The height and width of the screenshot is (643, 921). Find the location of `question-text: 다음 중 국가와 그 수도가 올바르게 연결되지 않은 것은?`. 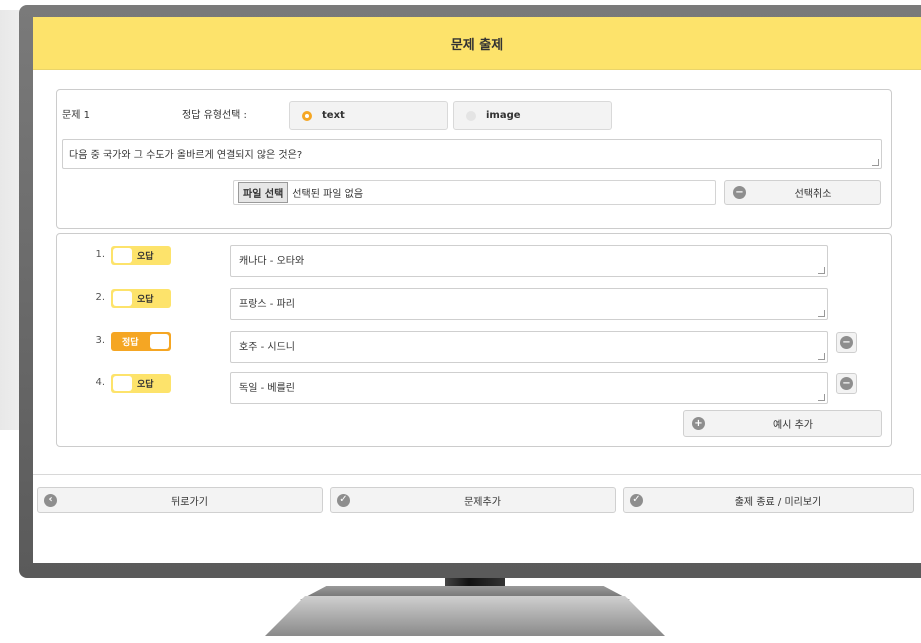

question-text: 다음 중 국가와 그 수도가 올바르게 연결되지 않은 것은? is located at coordinates (186, 155).